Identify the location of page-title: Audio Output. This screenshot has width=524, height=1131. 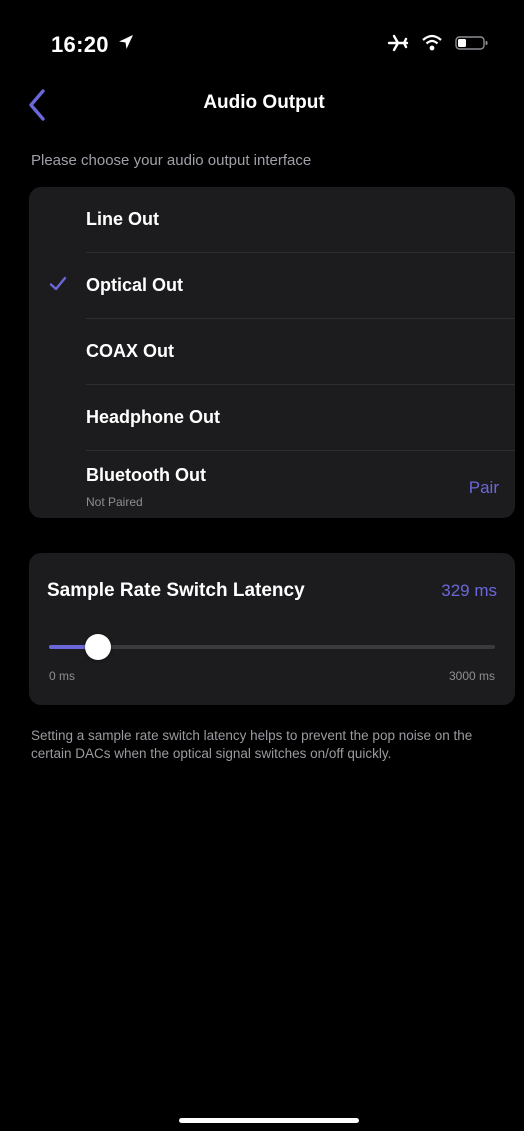
(264, 102).